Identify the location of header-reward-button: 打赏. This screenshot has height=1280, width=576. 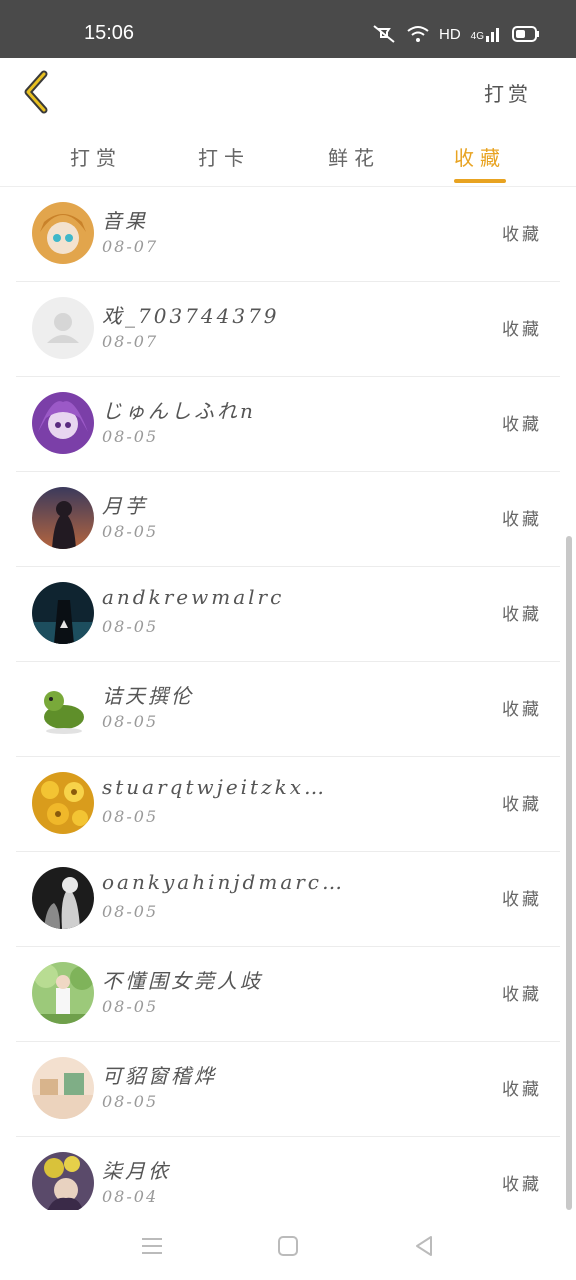
(508, 92).